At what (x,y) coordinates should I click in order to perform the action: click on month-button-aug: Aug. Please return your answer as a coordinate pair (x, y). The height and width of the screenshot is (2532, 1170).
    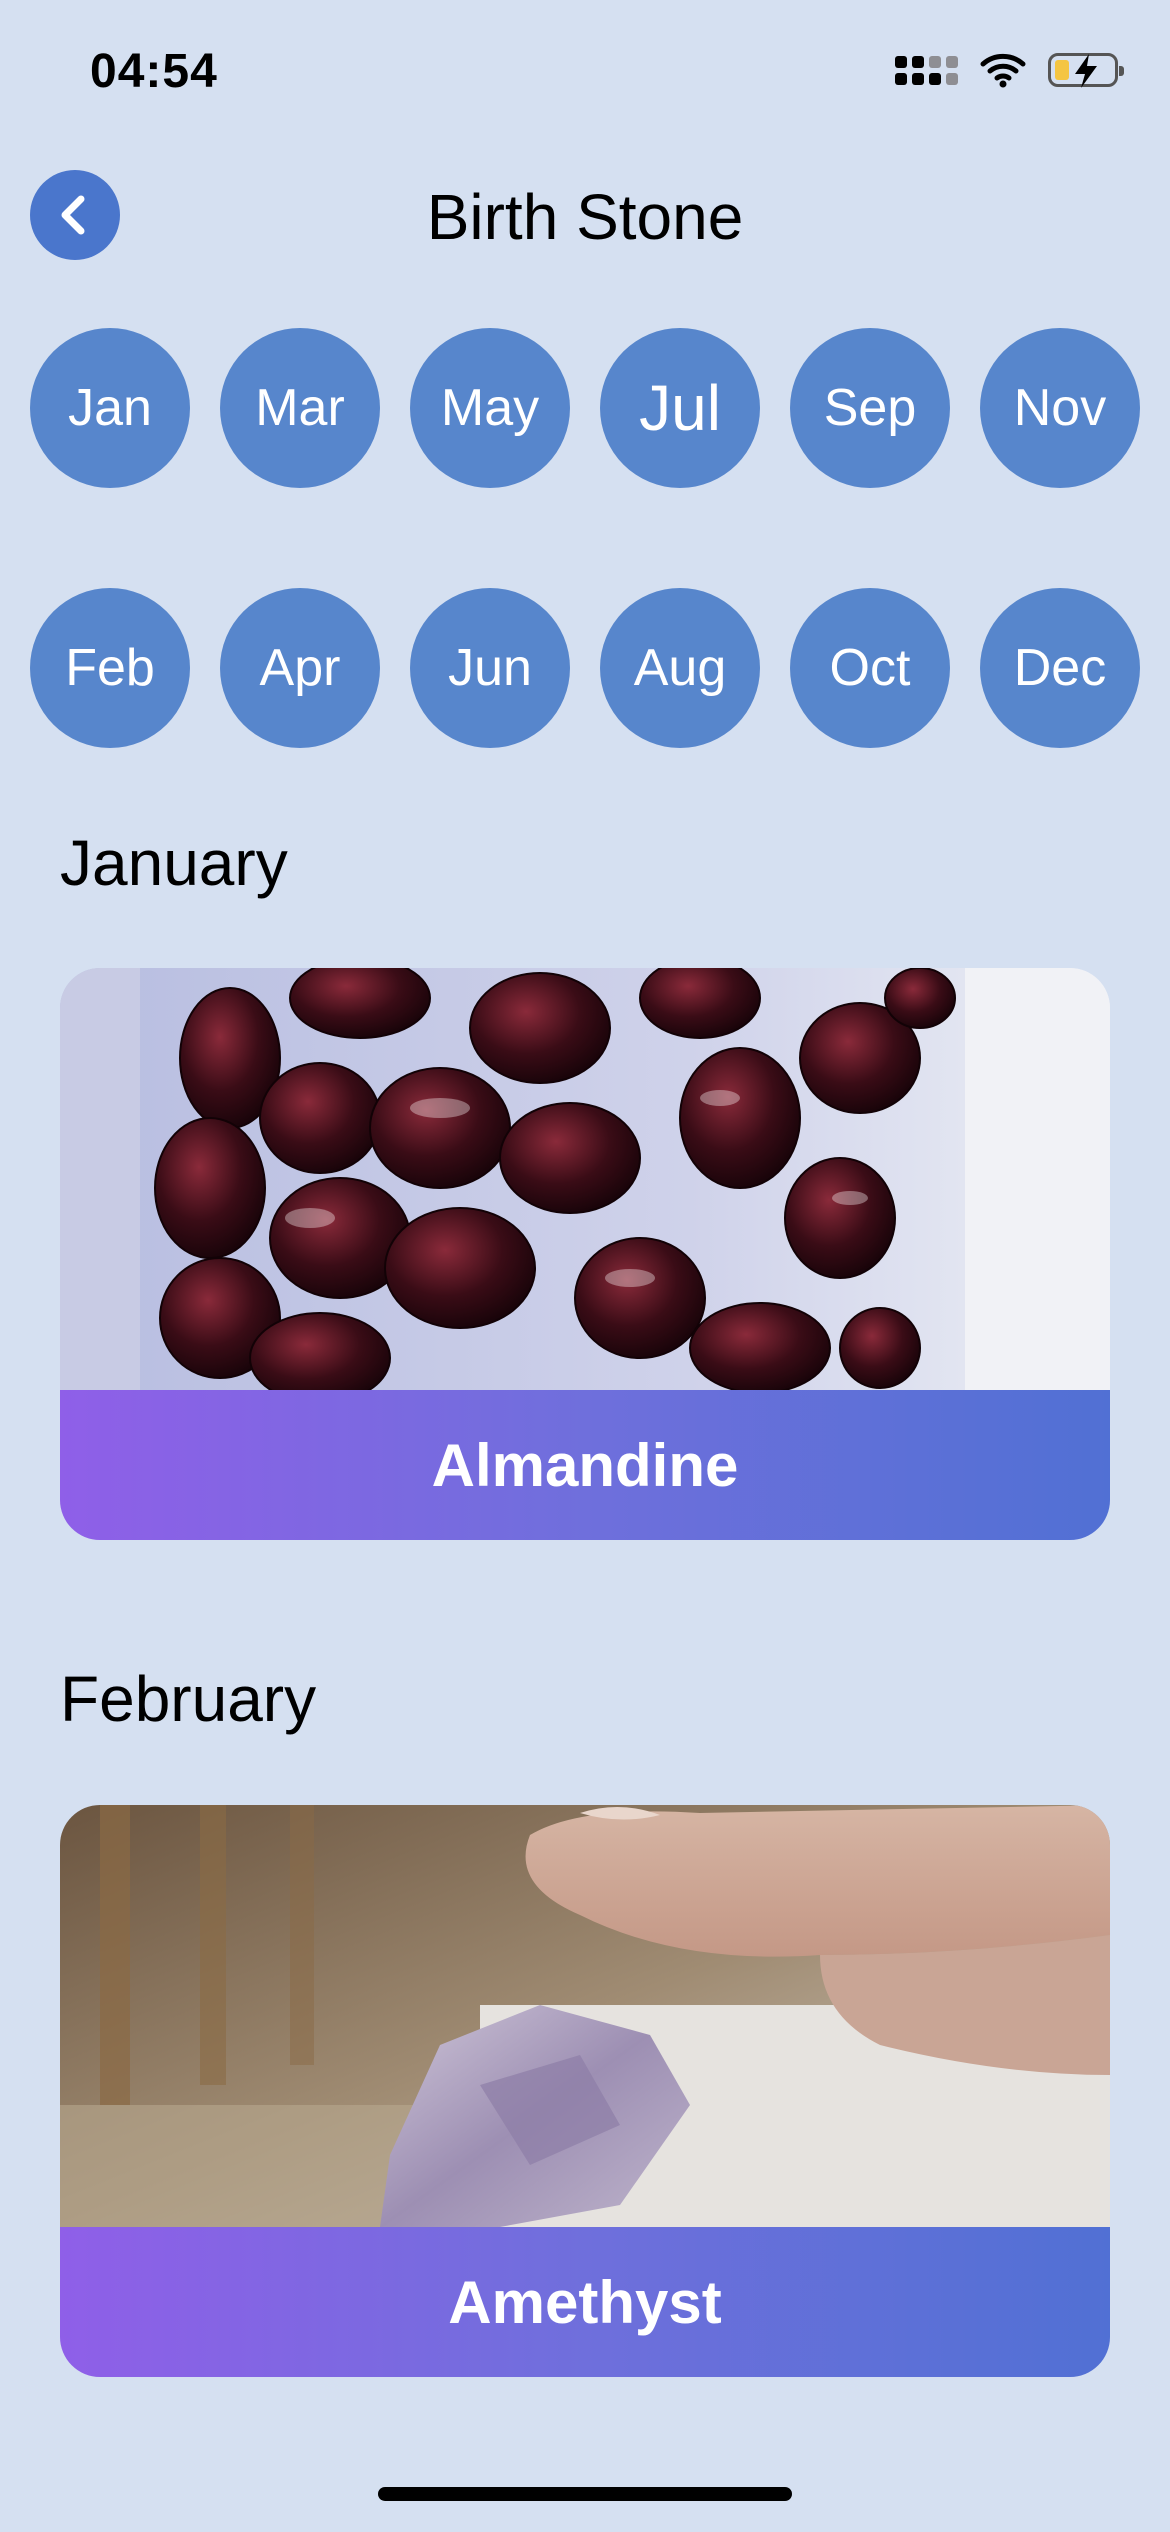
    Looking at the image, I should click on (680, 668).